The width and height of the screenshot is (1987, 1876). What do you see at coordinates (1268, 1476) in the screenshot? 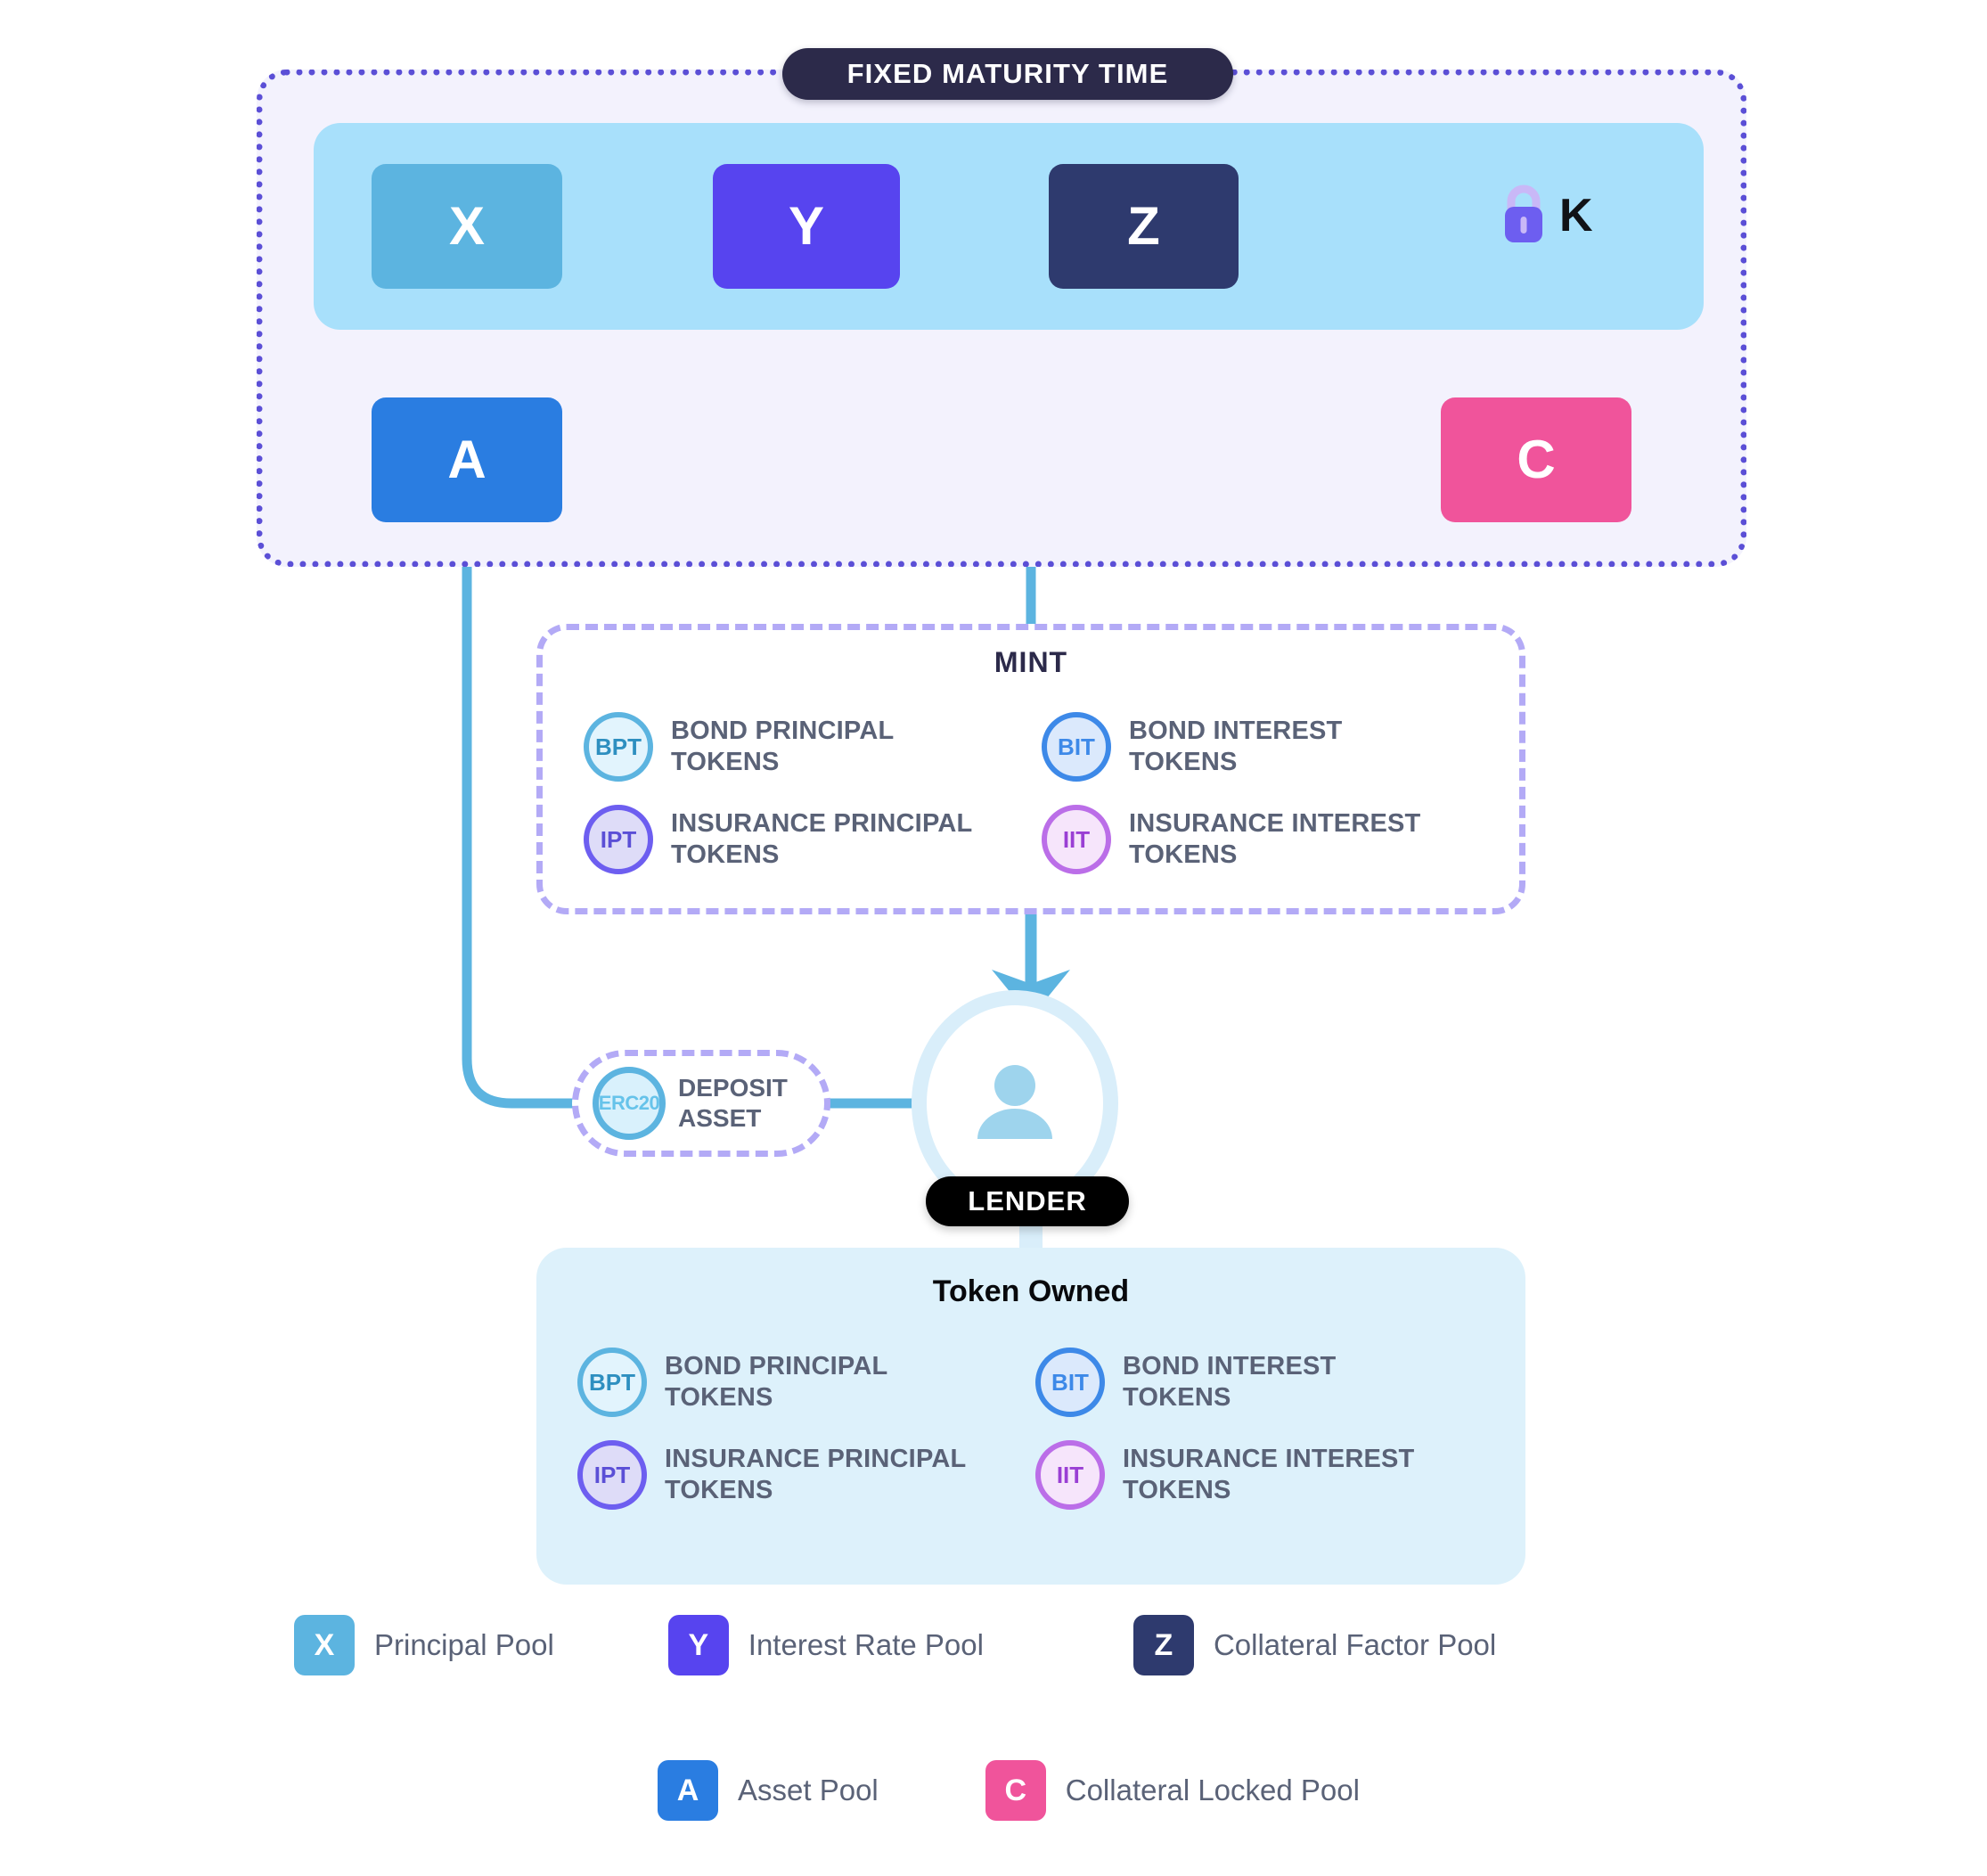
I see `owned-token-iit-label: INSURANCE INTEREST TOKENS` at bounding box center [1268, 1476].